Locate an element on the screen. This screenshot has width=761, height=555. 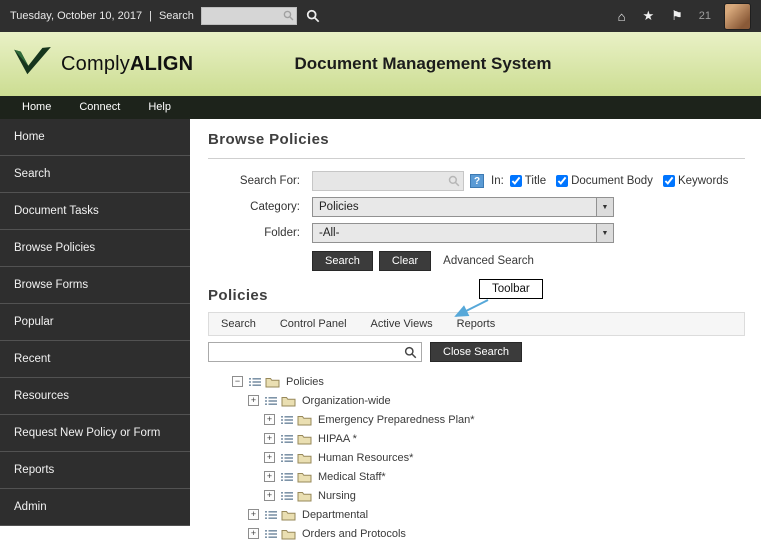
tree-row: + Orders and Protocols is located at coordinates (496, 533).